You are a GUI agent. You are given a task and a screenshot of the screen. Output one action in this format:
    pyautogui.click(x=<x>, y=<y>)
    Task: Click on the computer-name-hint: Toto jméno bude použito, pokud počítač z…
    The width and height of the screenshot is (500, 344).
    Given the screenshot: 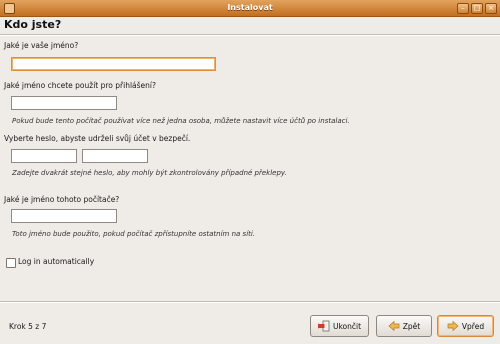 What is the action you would take?
    pyautogui.click(x=134, y=234)
    